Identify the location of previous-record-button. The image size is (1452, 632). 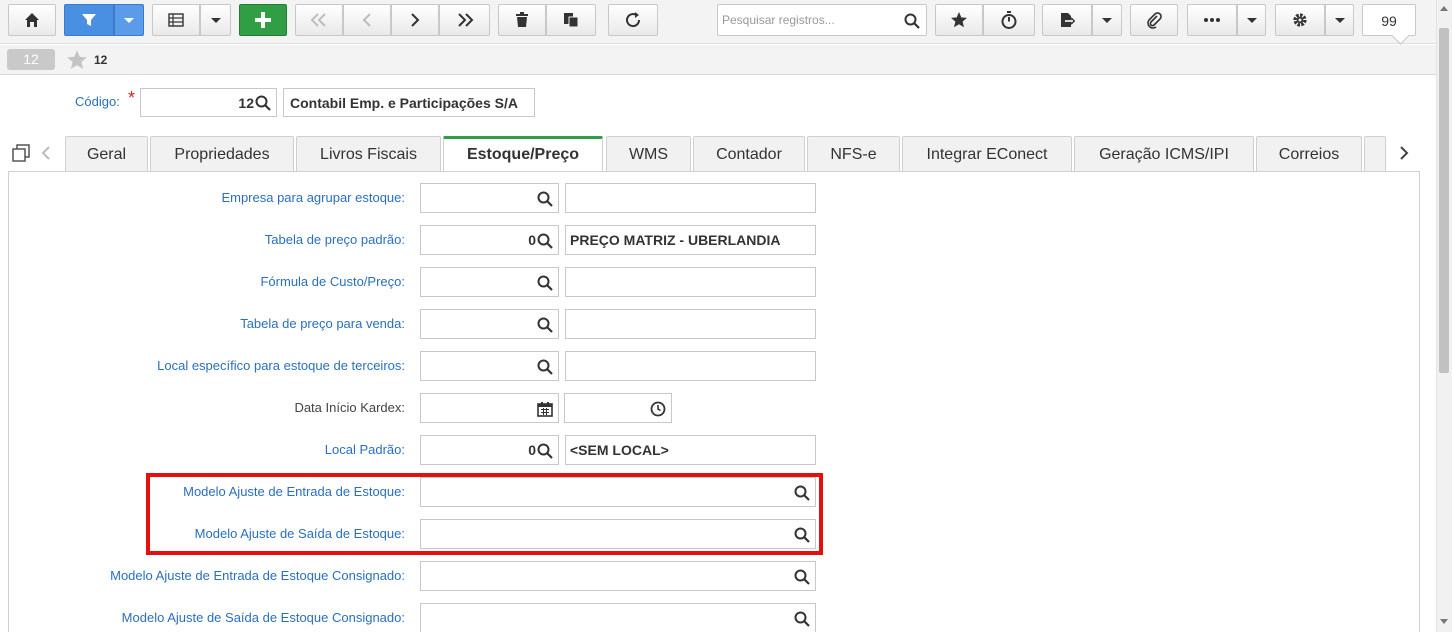
(367, 20).